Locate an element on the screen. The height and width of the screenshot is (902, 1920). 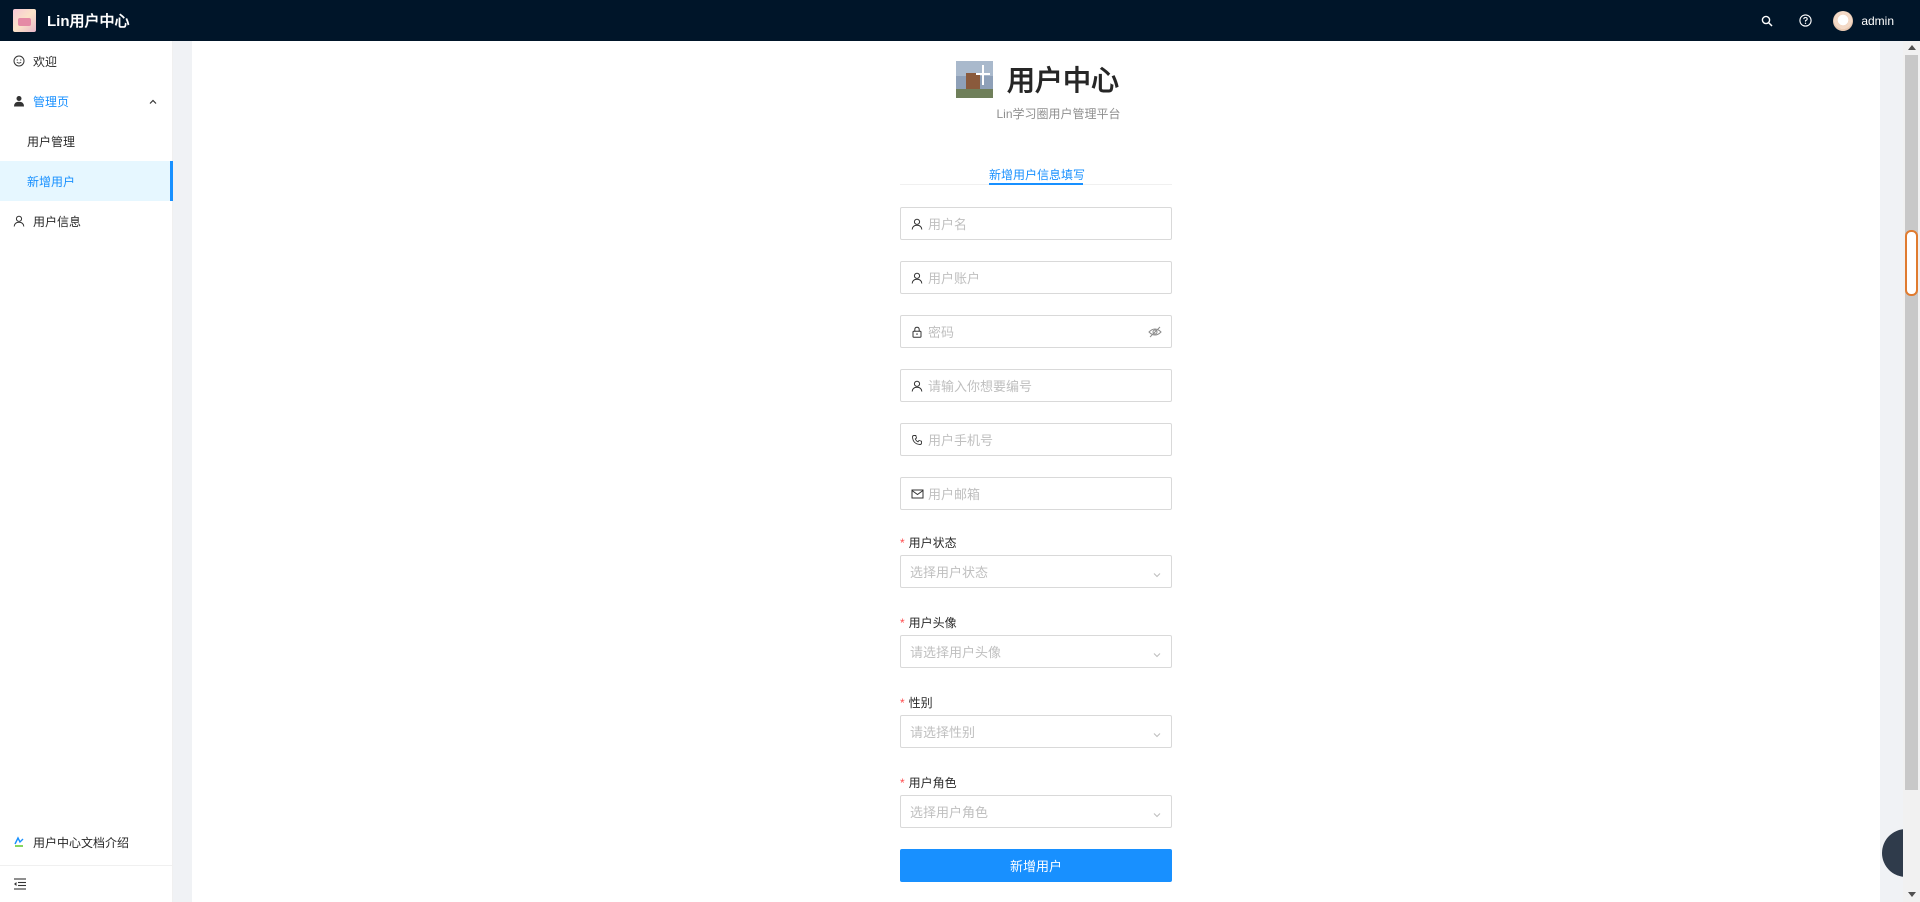
scrollbar is located at coordinates (1911, 471).